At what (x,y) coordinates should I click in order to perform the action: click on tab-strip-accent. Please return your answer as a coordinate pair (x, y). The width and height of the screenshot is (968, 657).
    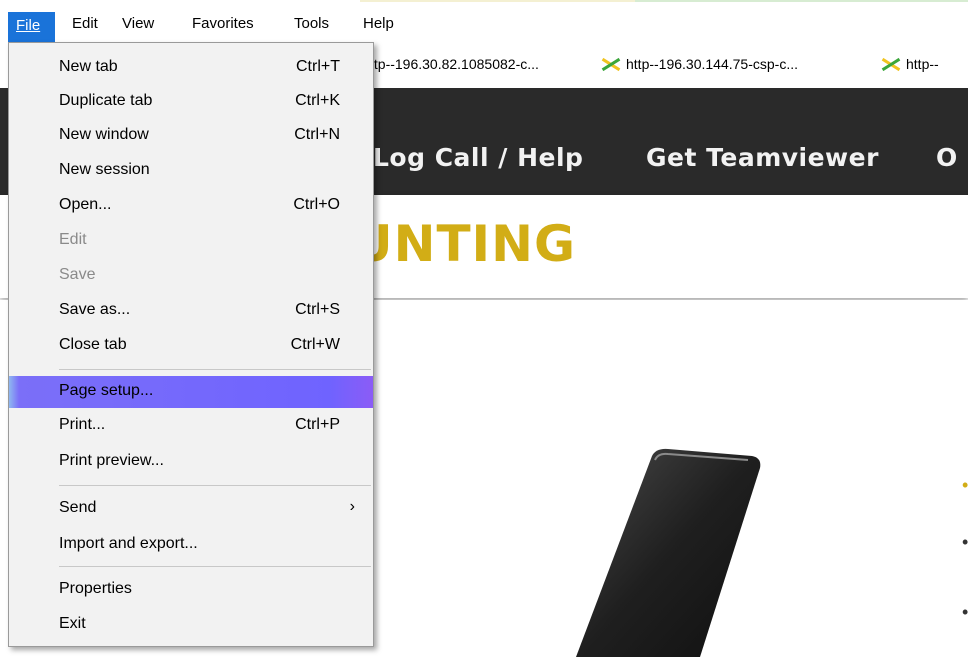
    Looking at the image, I should click on (497, 1).